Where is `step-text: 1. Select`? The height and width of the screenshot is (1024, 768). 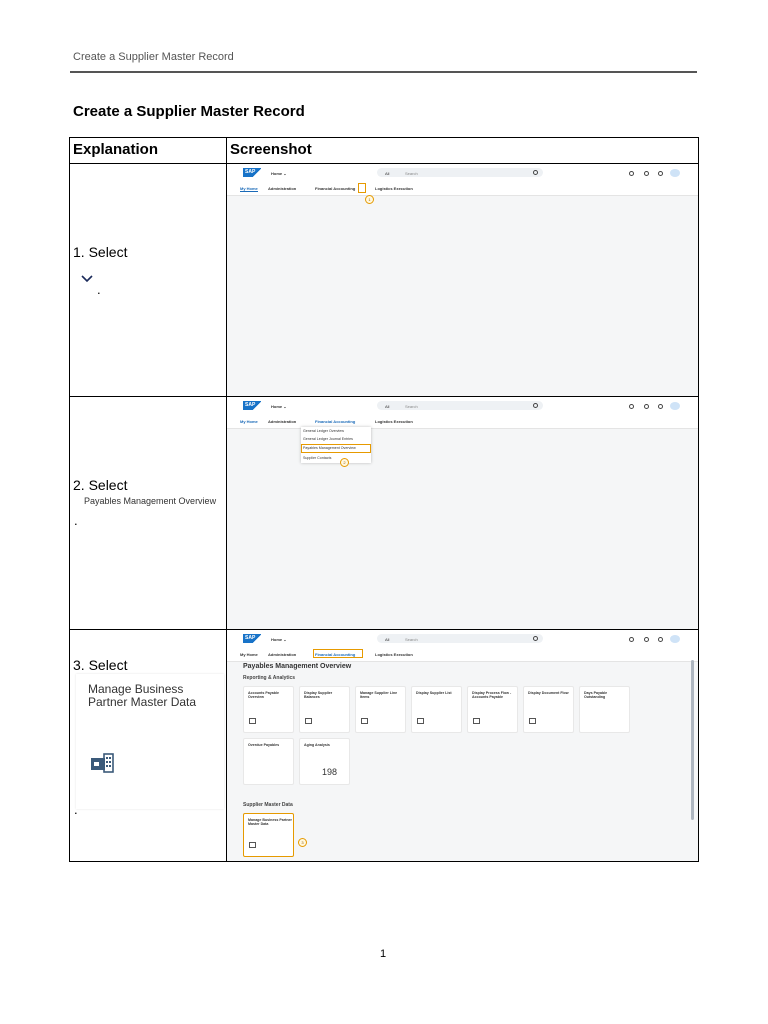
step-text: 1. Select is located at coordinates (100, 252).